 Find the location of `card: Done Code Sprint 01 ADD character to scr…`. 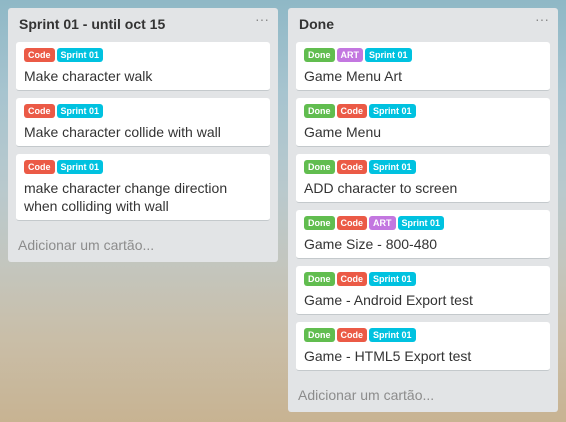

card: Done Code Sprint 01 ADD character to scr… is located at coordinates (423, 178).